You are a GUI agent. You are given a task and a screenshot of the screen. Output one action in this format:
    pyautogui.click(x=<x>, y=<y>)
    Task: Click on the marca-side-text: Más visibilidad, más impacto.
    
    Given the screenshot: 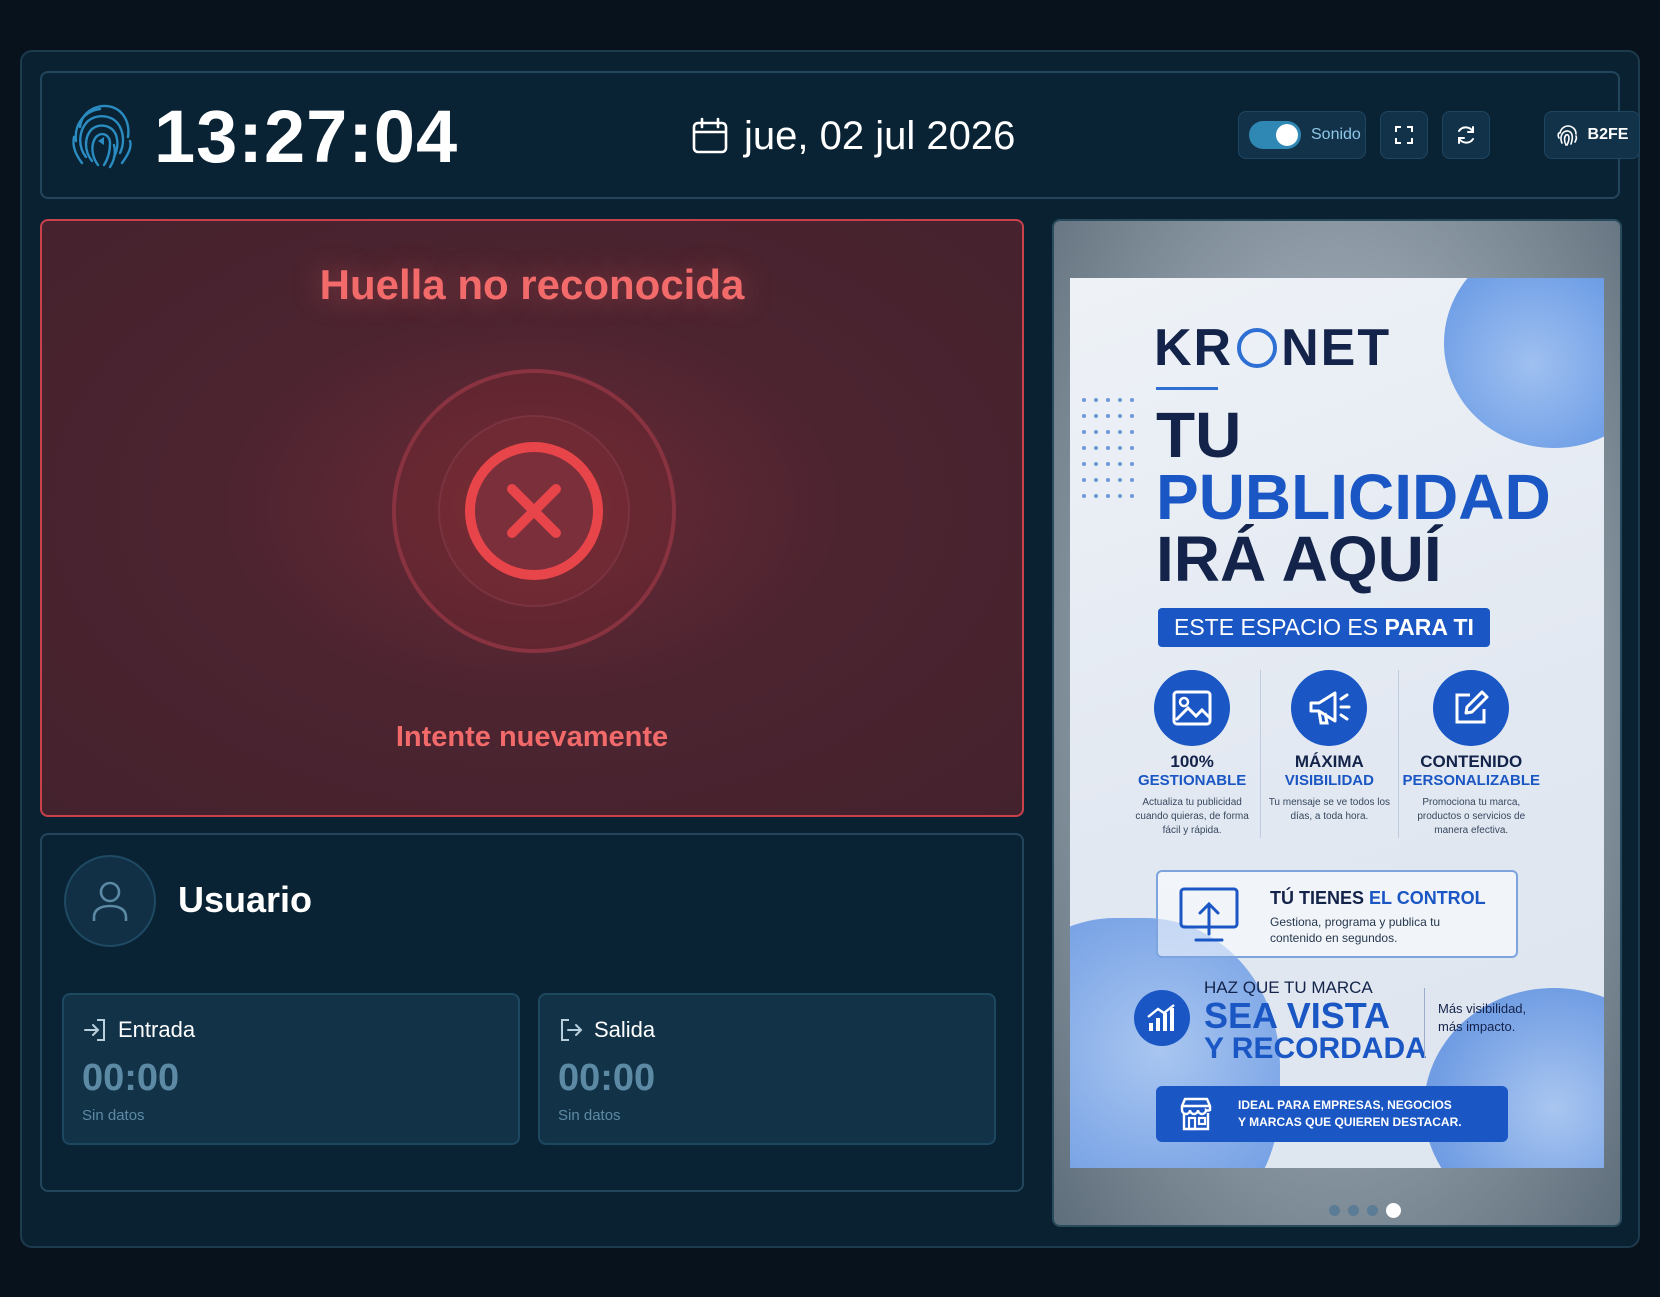 What is the action you would take?
    pyautogui.click(x=1482, y=1017)
    